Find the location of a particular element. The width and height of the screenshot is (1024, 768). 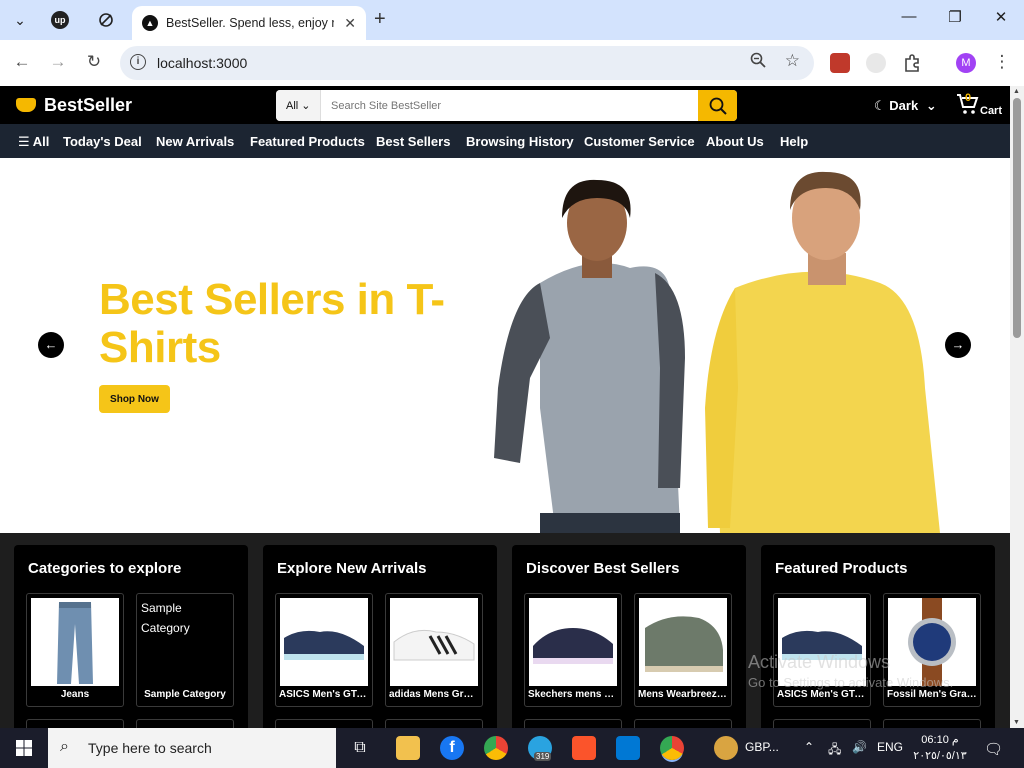

taskbar-search-box: ⌕ Type here to search is located at coordinates (192, 748).